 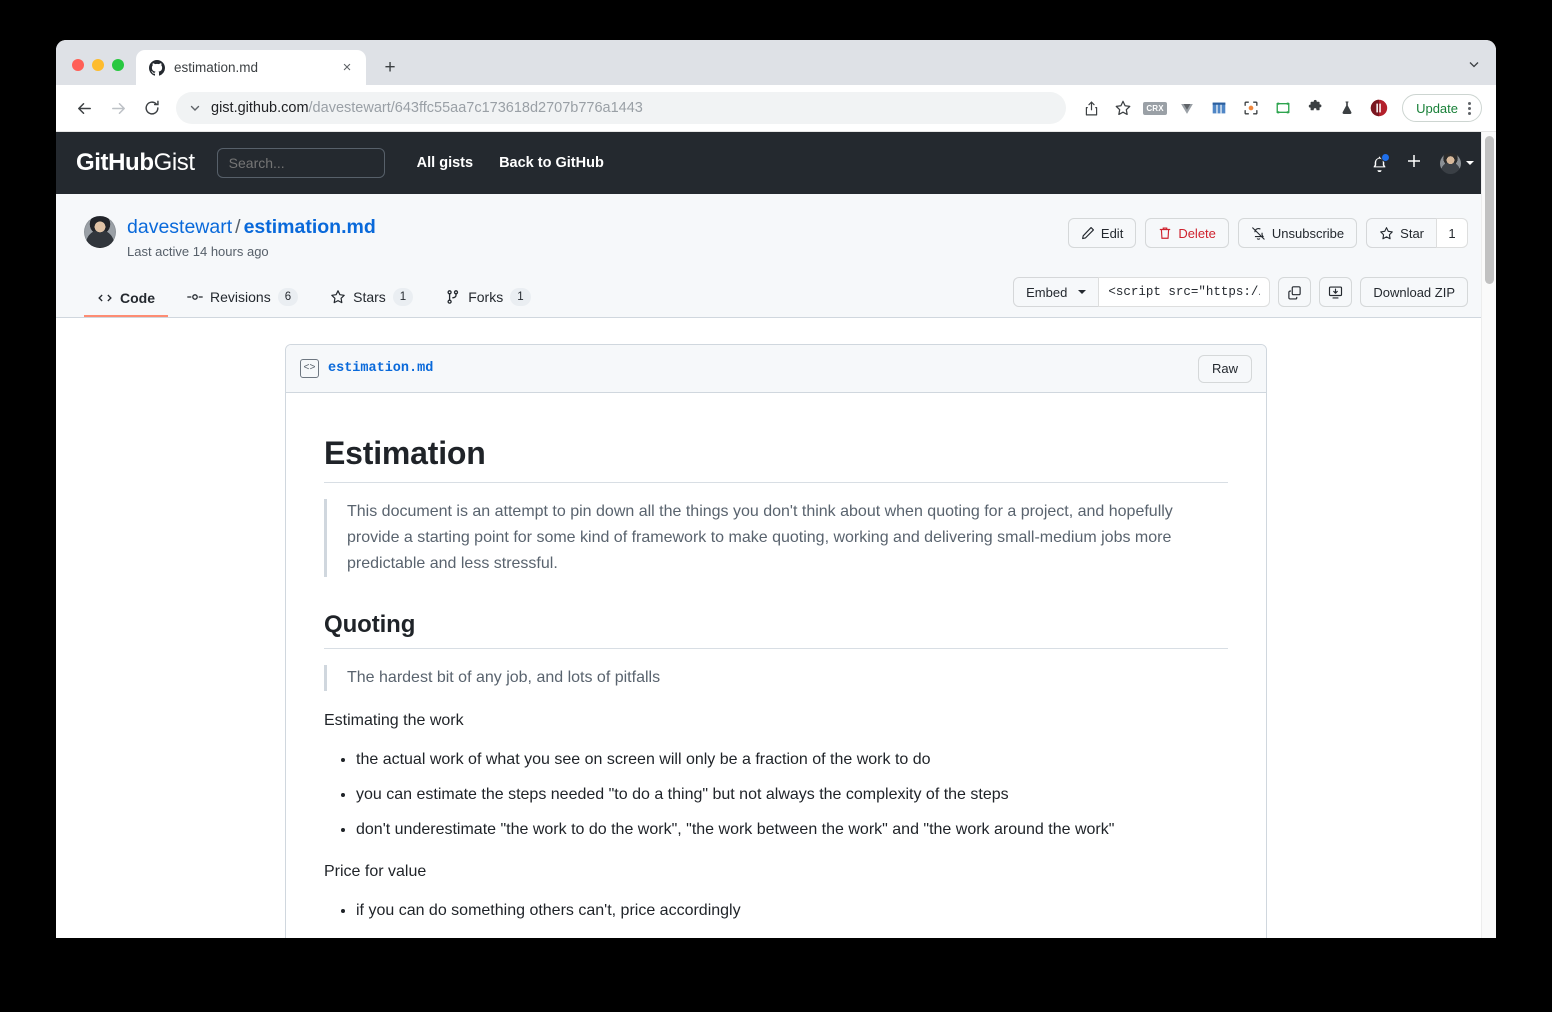 What do you see at coordinates (380, 368) in the screenshot?
I see `file-name-label: estimation.md` at bounding box center [380, 368].